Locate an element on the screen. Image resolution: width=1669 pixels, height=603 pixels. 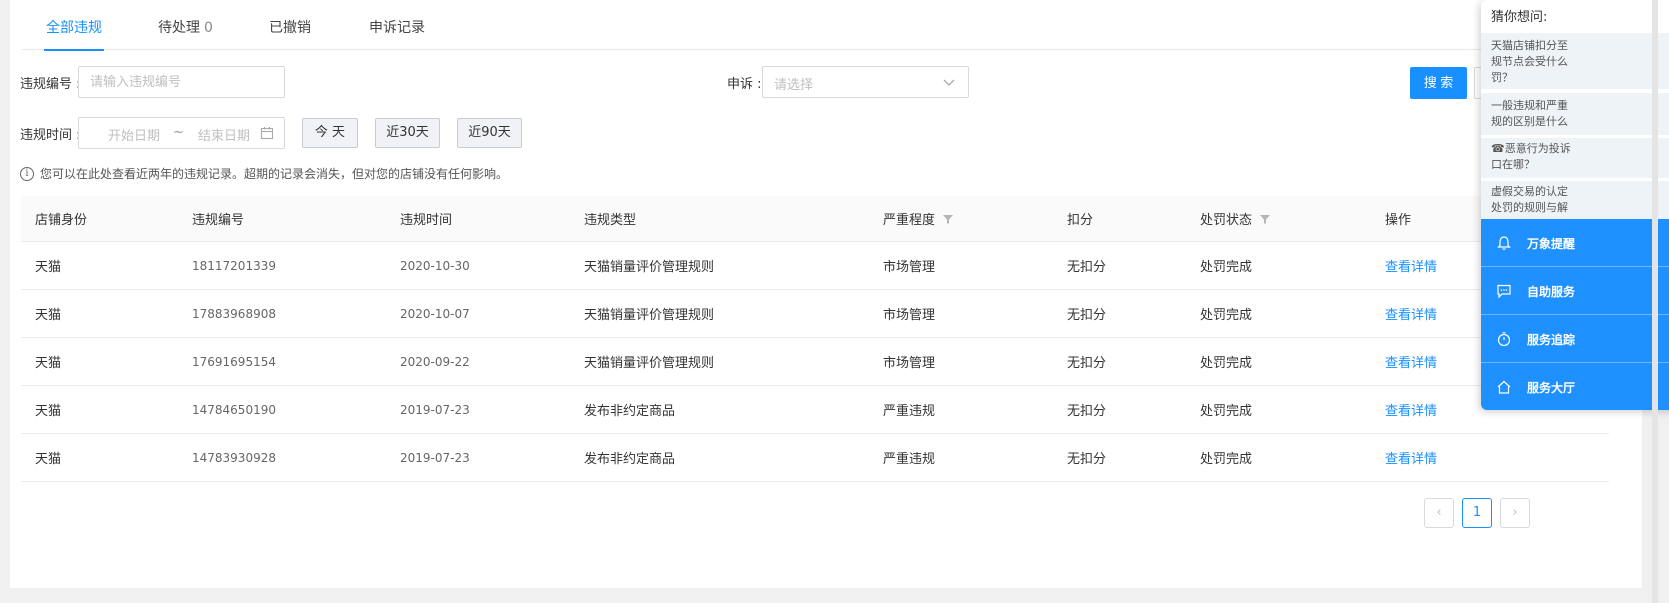
cell-violation-no: 17883968908 is located at coordinates (234, 313).